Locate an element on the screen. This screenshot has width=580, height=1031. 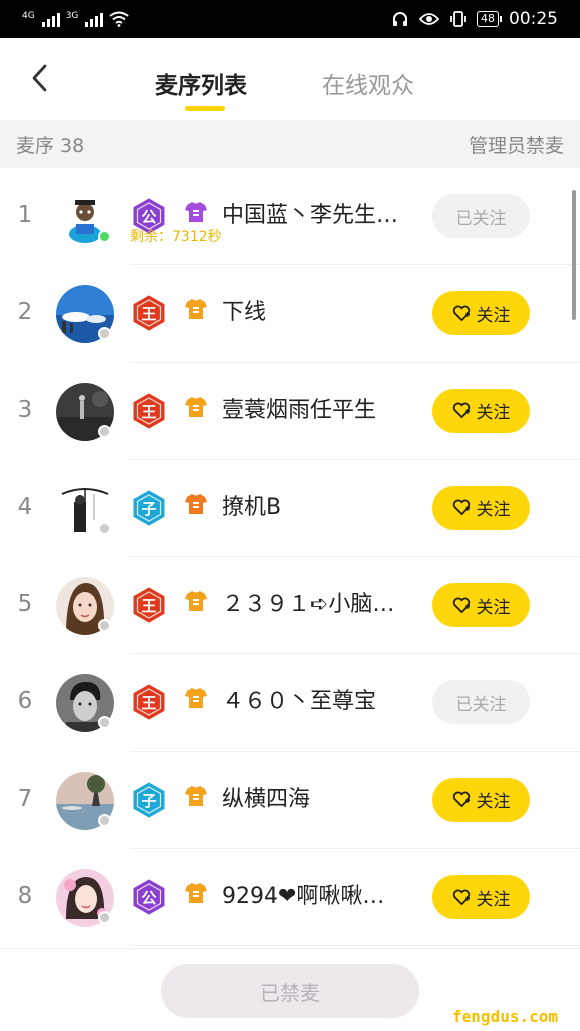
username: 壹蓑烟雨任平生 is located at coordinates (299, 410).